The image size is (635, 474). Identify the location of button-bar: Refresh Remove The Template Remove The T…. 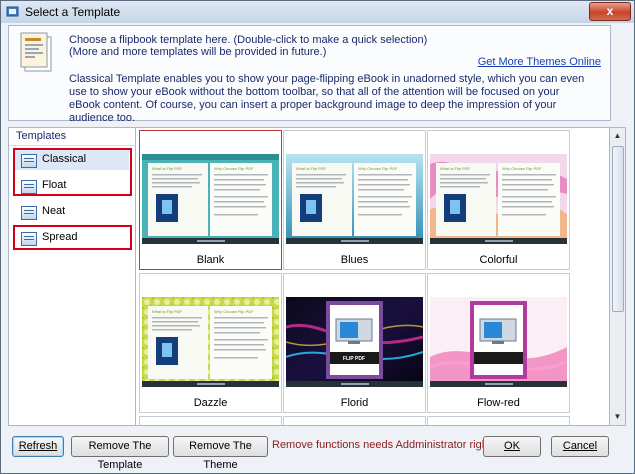
(317, 450).